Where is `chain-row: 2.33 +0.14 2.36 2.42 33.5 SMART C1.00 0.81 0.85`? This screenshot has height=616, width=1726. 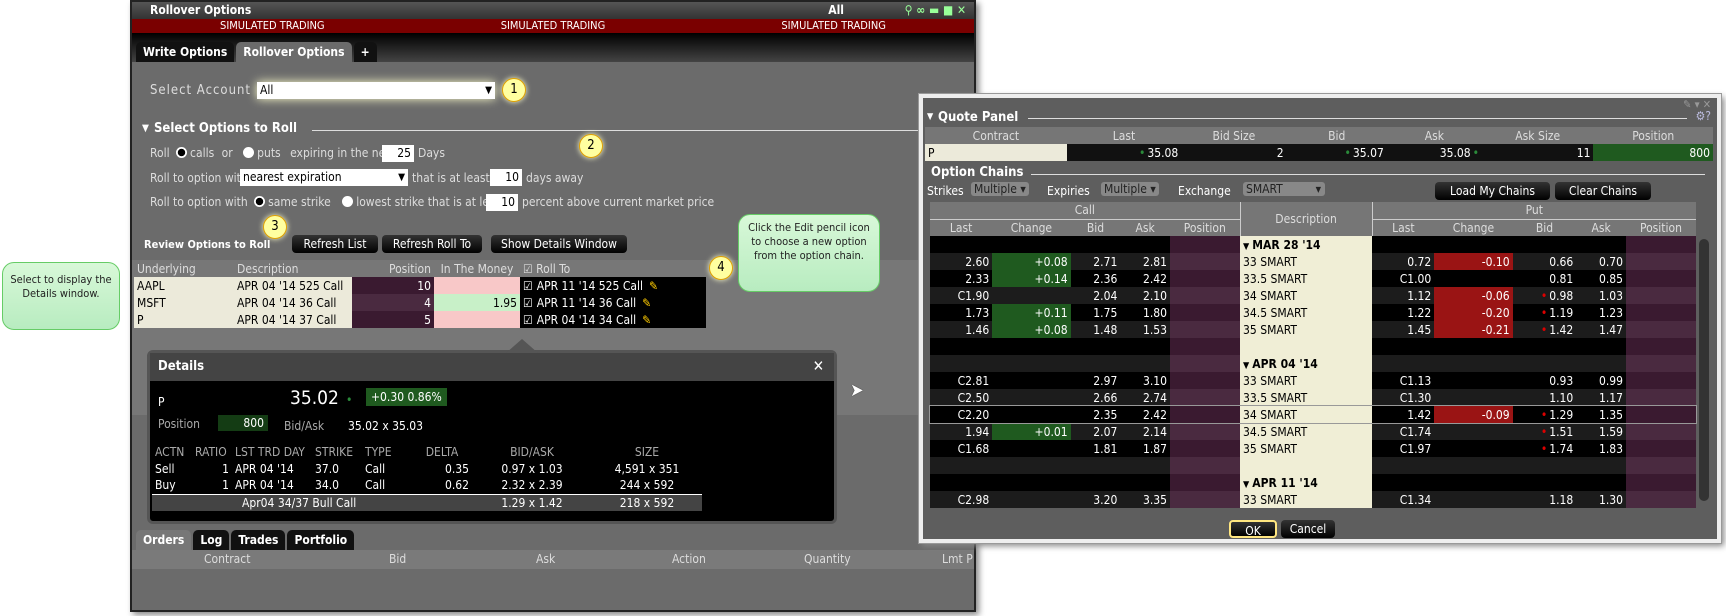 chain-row: 2.33 +0.14 2.36 2.42 33.5 SMART C1.00 0.81 0.85 is located at coordinates (1313, 278).